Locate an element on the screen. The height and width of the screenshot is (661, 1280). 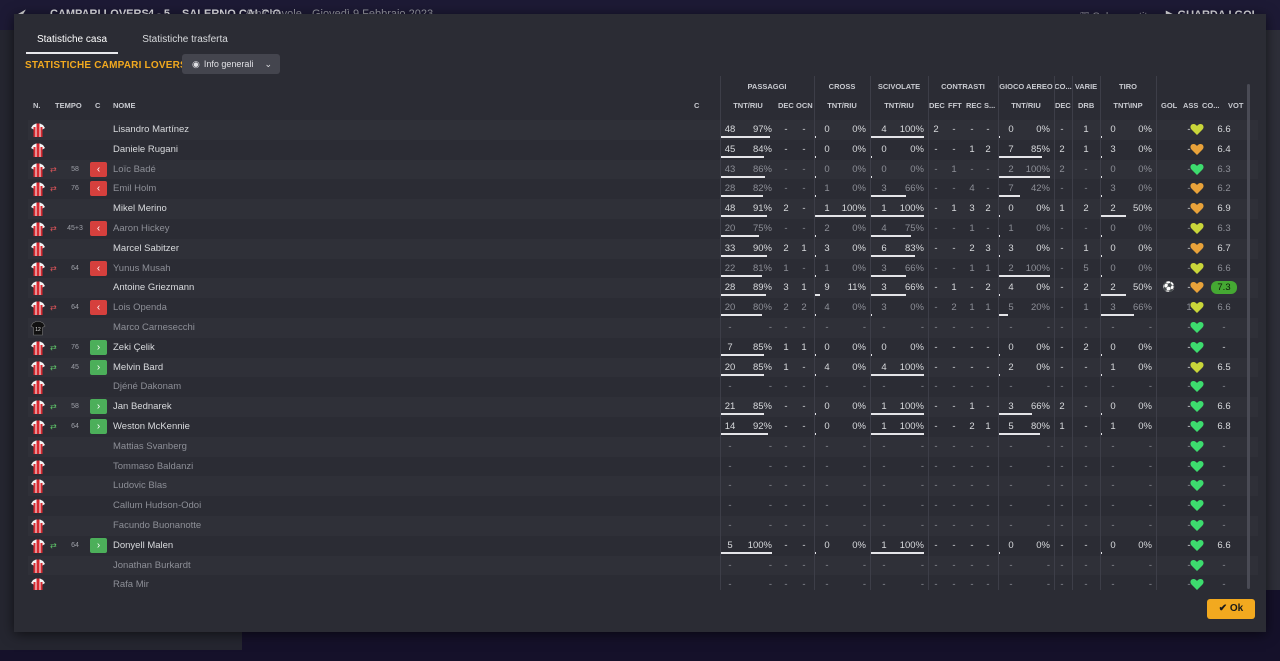
tab-away-stats: Statistiche trasferta is located at coordinates (185, 42).